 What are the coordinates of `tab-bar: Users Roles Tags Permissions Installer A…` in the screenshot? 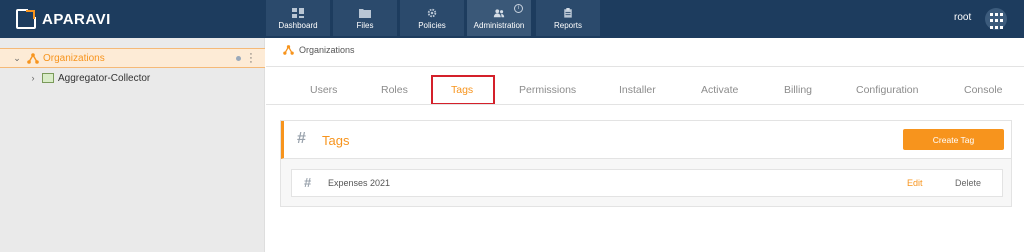 It's located at (645, 90).